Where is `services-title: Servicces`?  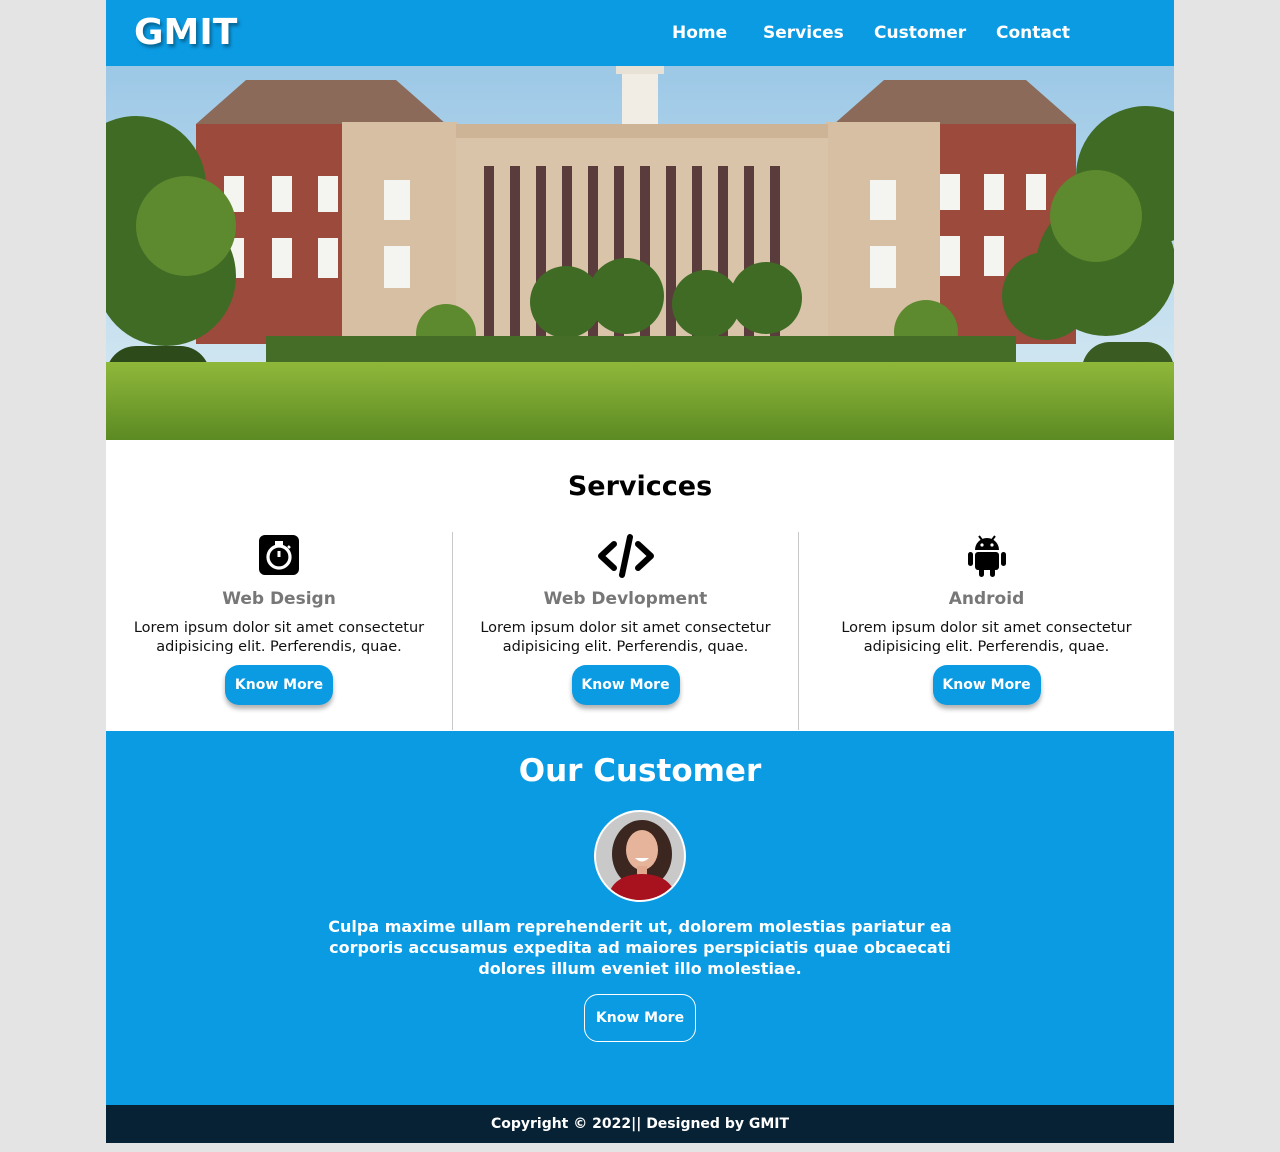
services-title: Servicces is located at coordinates (640, 486).